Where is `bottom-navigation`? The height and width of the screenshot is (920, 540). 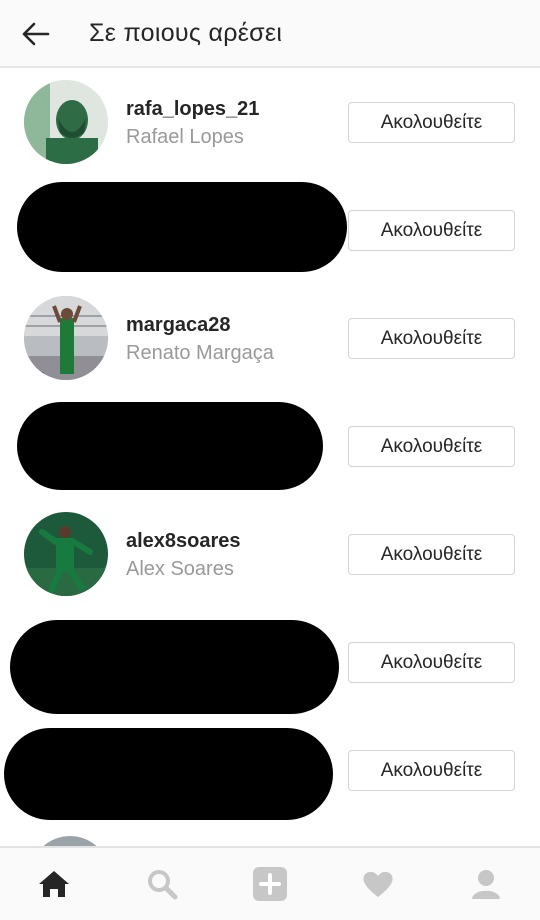 bottom-navigation is located at coordinates (270, 883).